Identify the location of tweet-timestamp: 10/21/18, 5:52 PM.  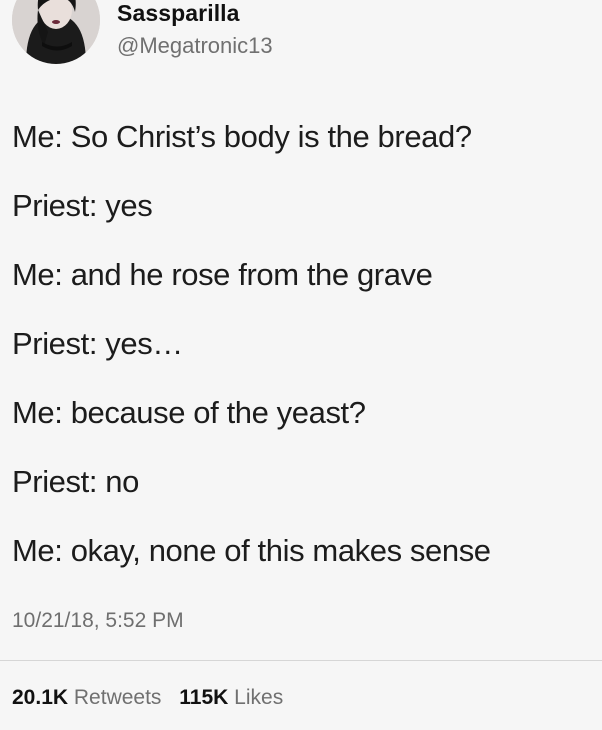
(98, 621).